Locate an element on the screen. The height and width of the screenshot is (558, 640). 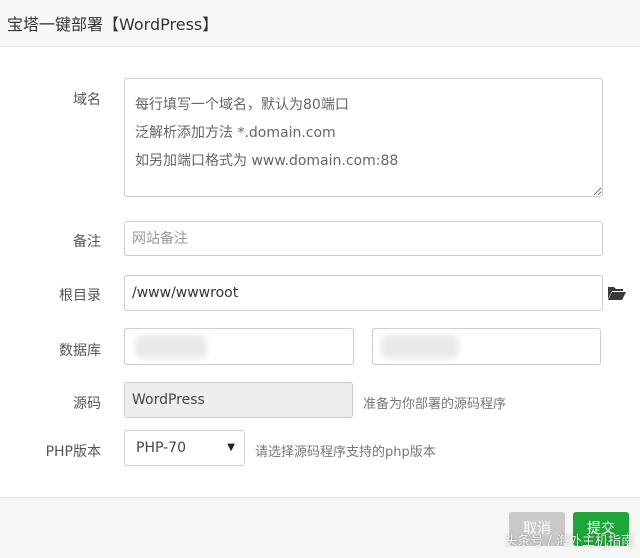
root-label: 根目录 is located at coordinates (80, 296).